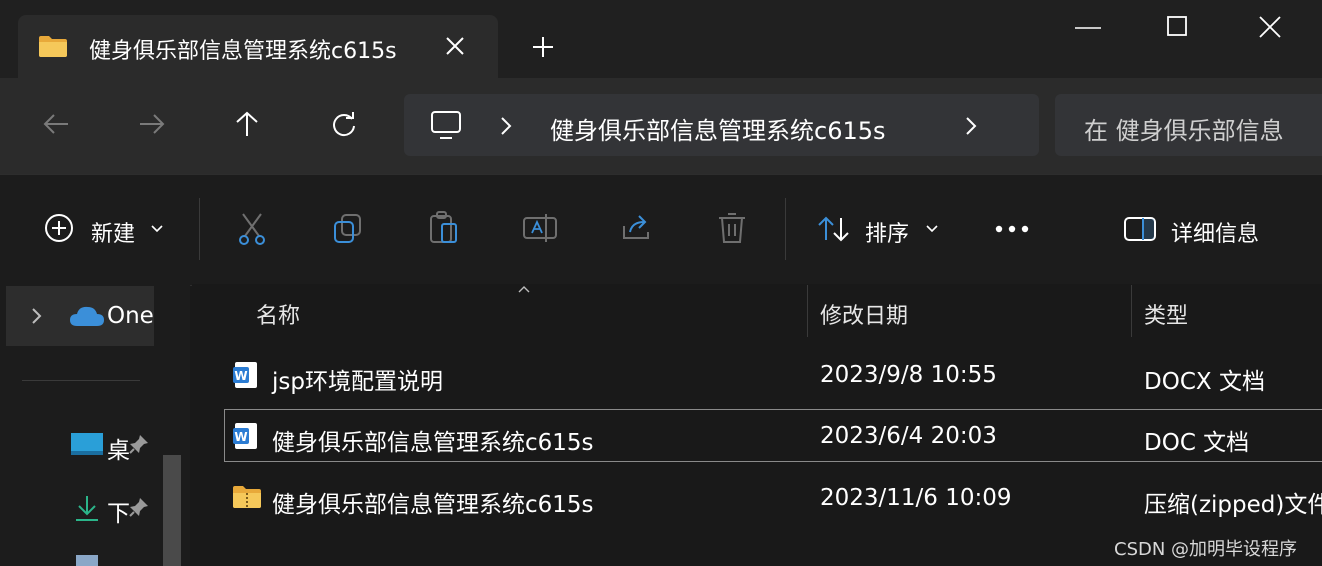 This screenshot has width=1322, height=566. Describe the element at coordinates (1088, 28) in the screenshot. I see `minimize-icon` at that location.